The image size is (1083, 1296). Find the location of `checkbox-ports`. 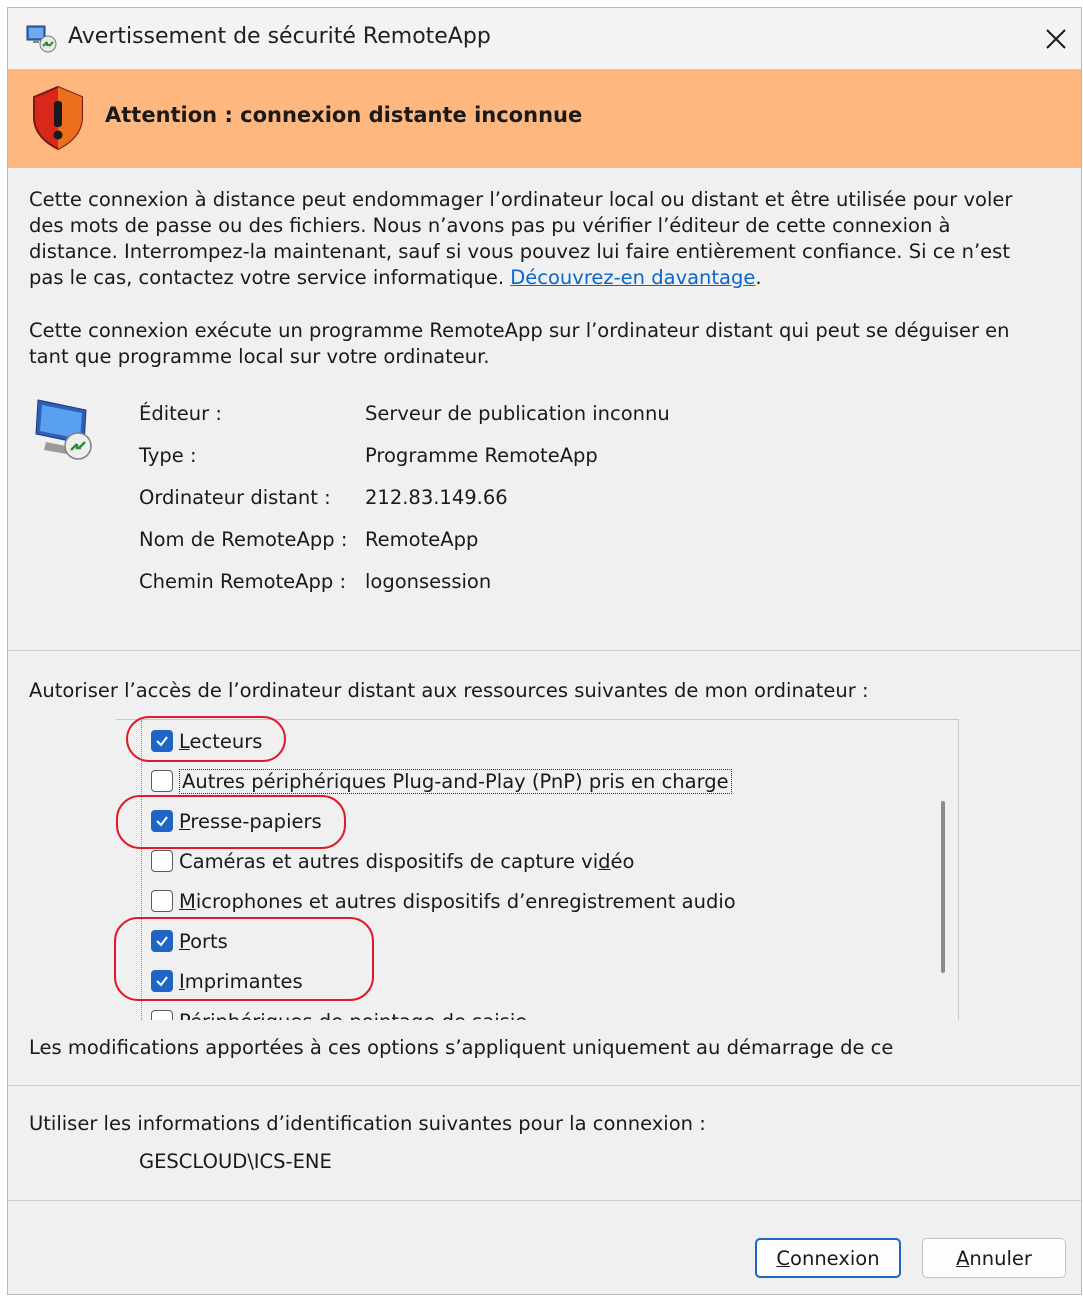

checkbox-ports is located at coordinates (162, 941).